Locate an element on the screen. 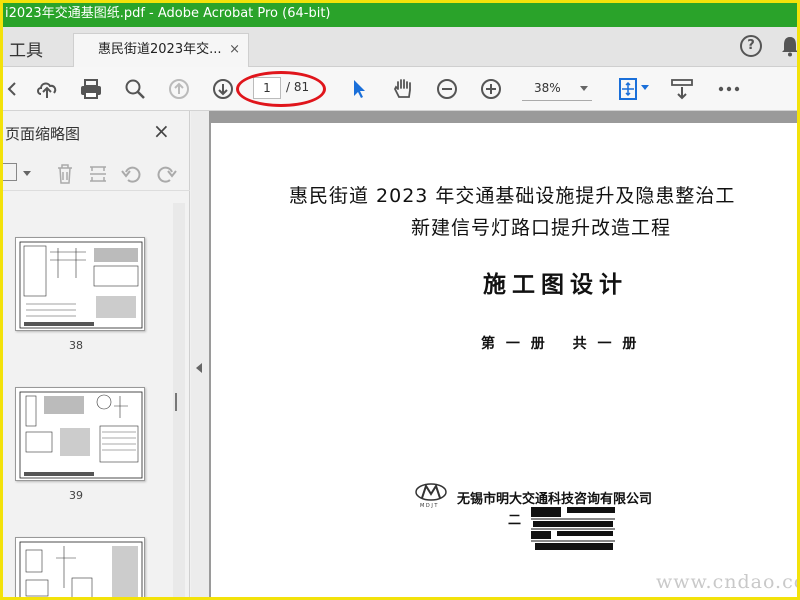  zoom-search-icon is located at coordinates (135, 89).